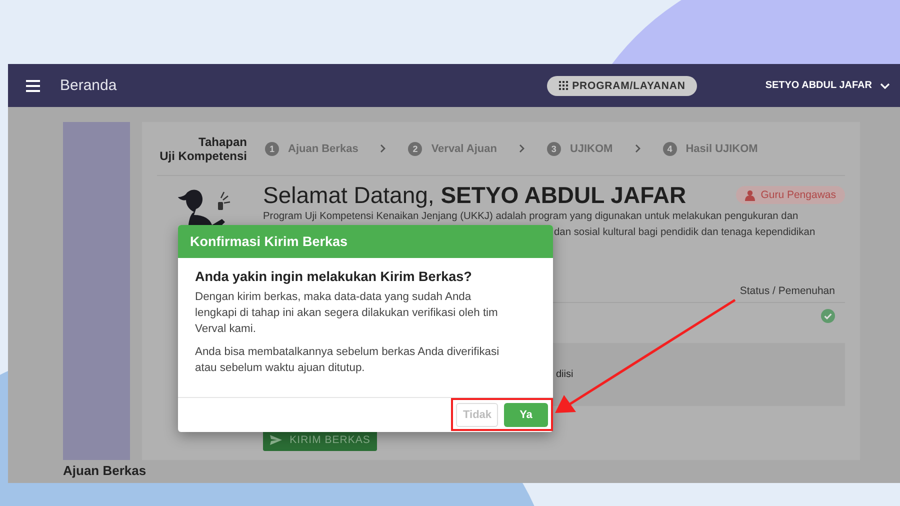  What do you see at coordinates (347, 360) in the screenshot?
I see `dialog-text: Anda bisa membatalkannya sebelum berkas Anda diverifikasi atau sebelum waktu ajuan ditutup.` at bounding box center [347, 360].